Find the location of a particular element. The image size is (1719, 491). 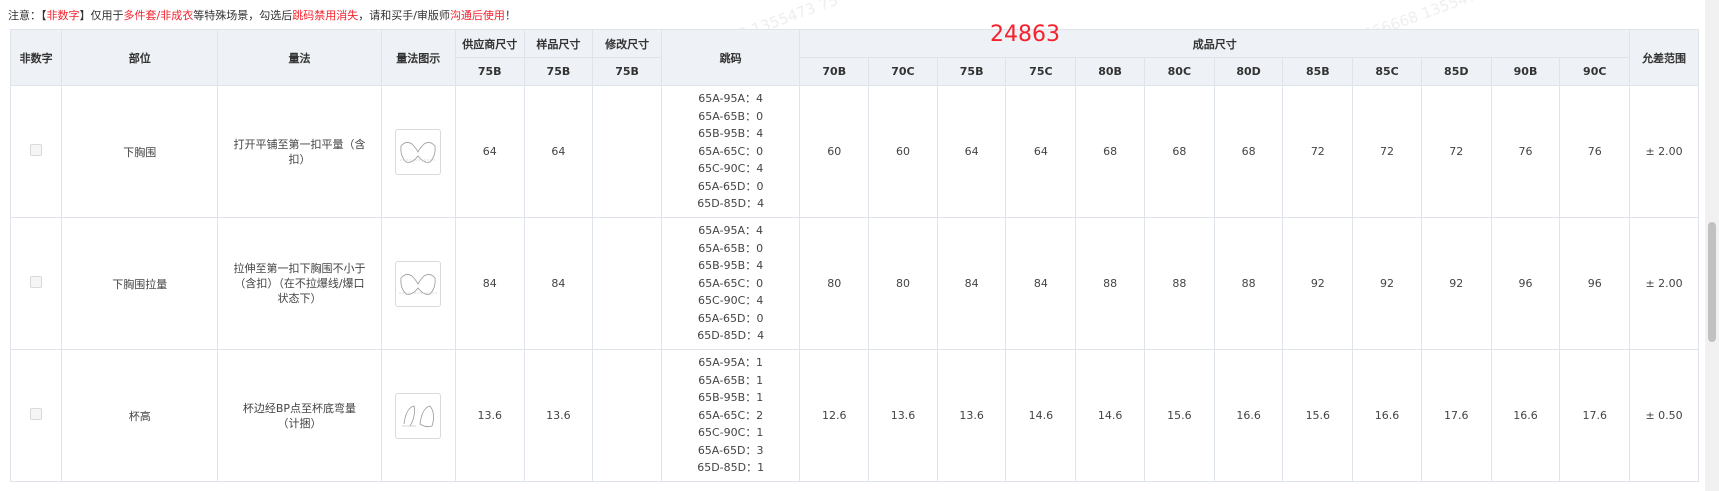

sample-size-cell: 13.6 is located at coordinates (558, 415).